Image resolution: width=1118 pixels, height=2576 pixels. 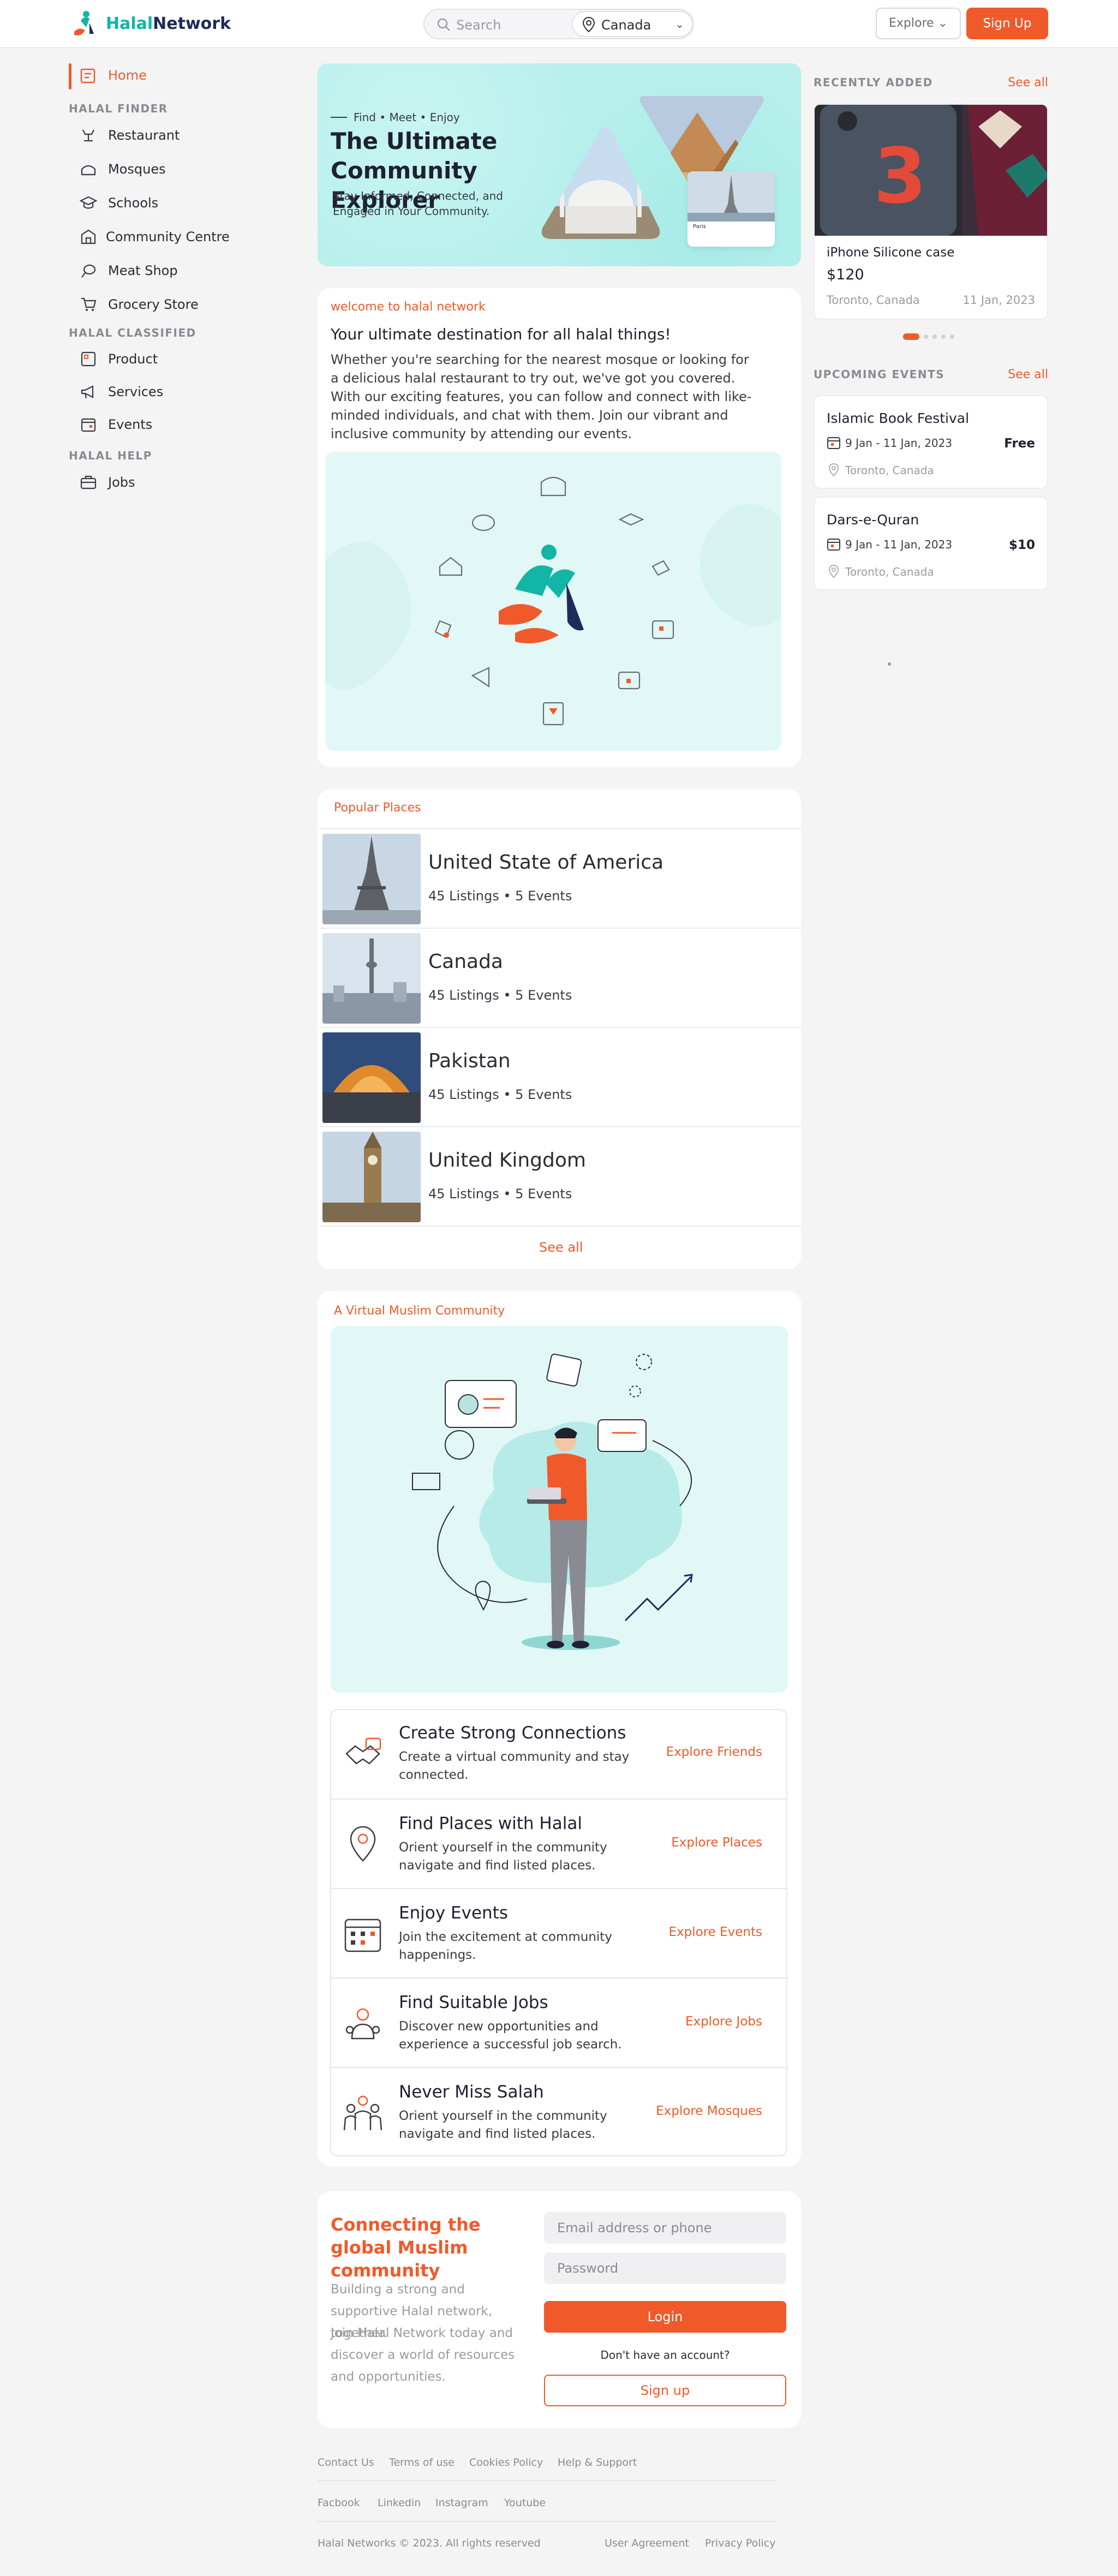 What do you see at coordinates (561, 1247) in the screenshot?
I see `popular-see-all-link: See all` at bounding box center [561, 1247].